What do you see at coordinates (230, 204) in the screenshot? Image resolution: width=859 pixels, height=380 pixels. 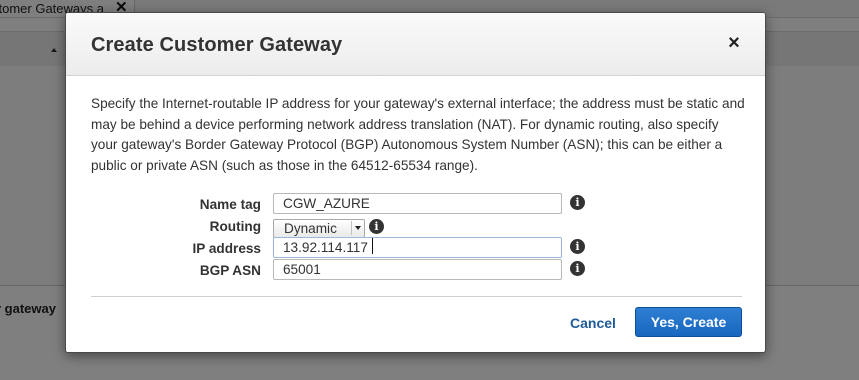 I see `name-tag-label: Name tag` at bounding box center [230, 204].